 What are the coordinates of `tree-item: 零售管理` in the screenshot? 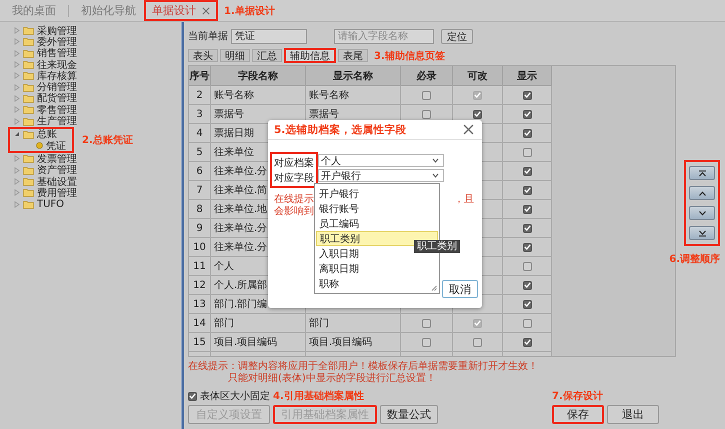 It's located at (57, 109).